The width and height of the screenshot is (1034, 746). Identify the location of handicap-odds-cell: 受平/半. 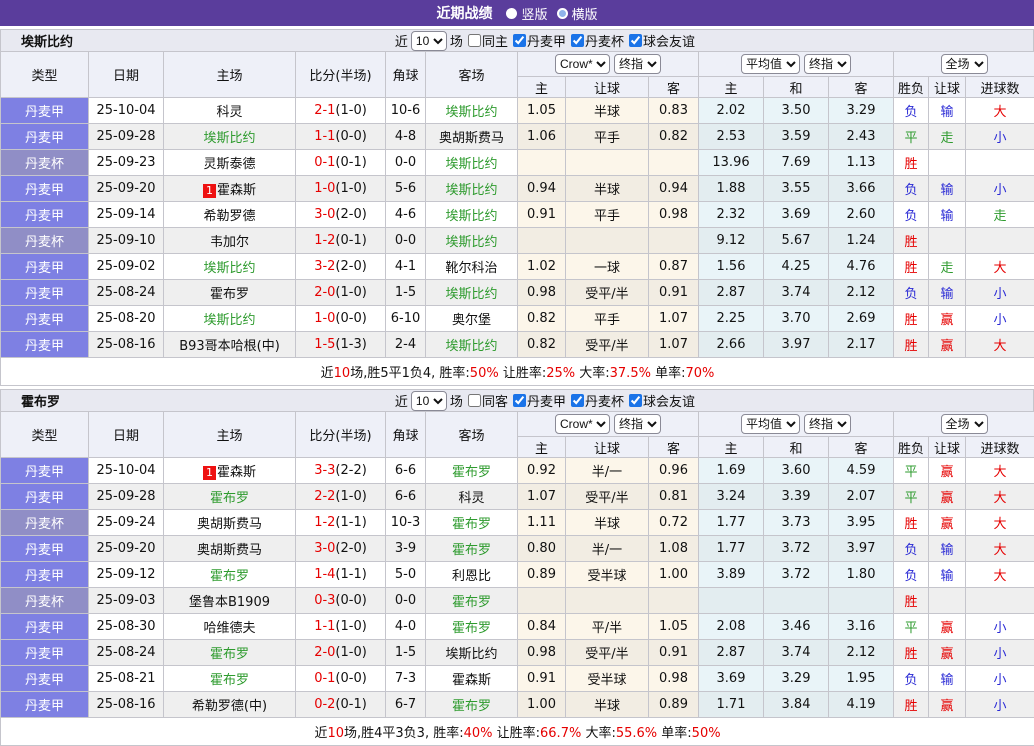
(607, 293).